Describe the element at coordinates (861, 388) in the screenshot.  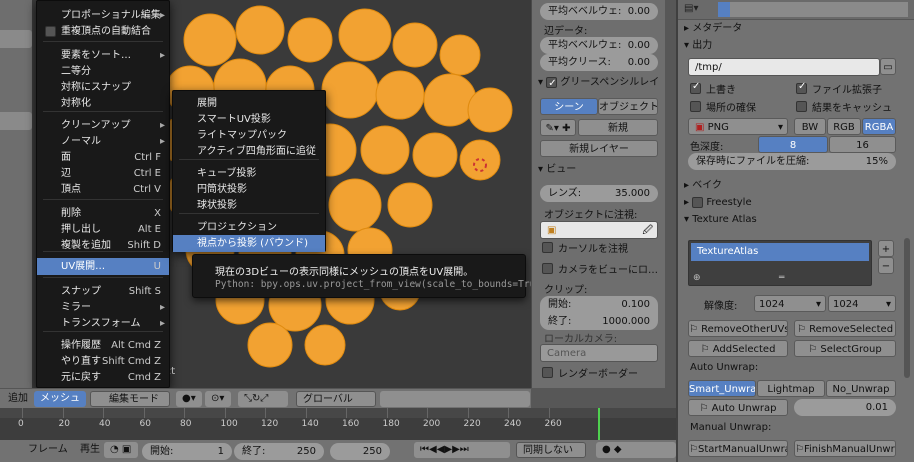
I see `no-unwrap-button: No_Unwrap` at that location.